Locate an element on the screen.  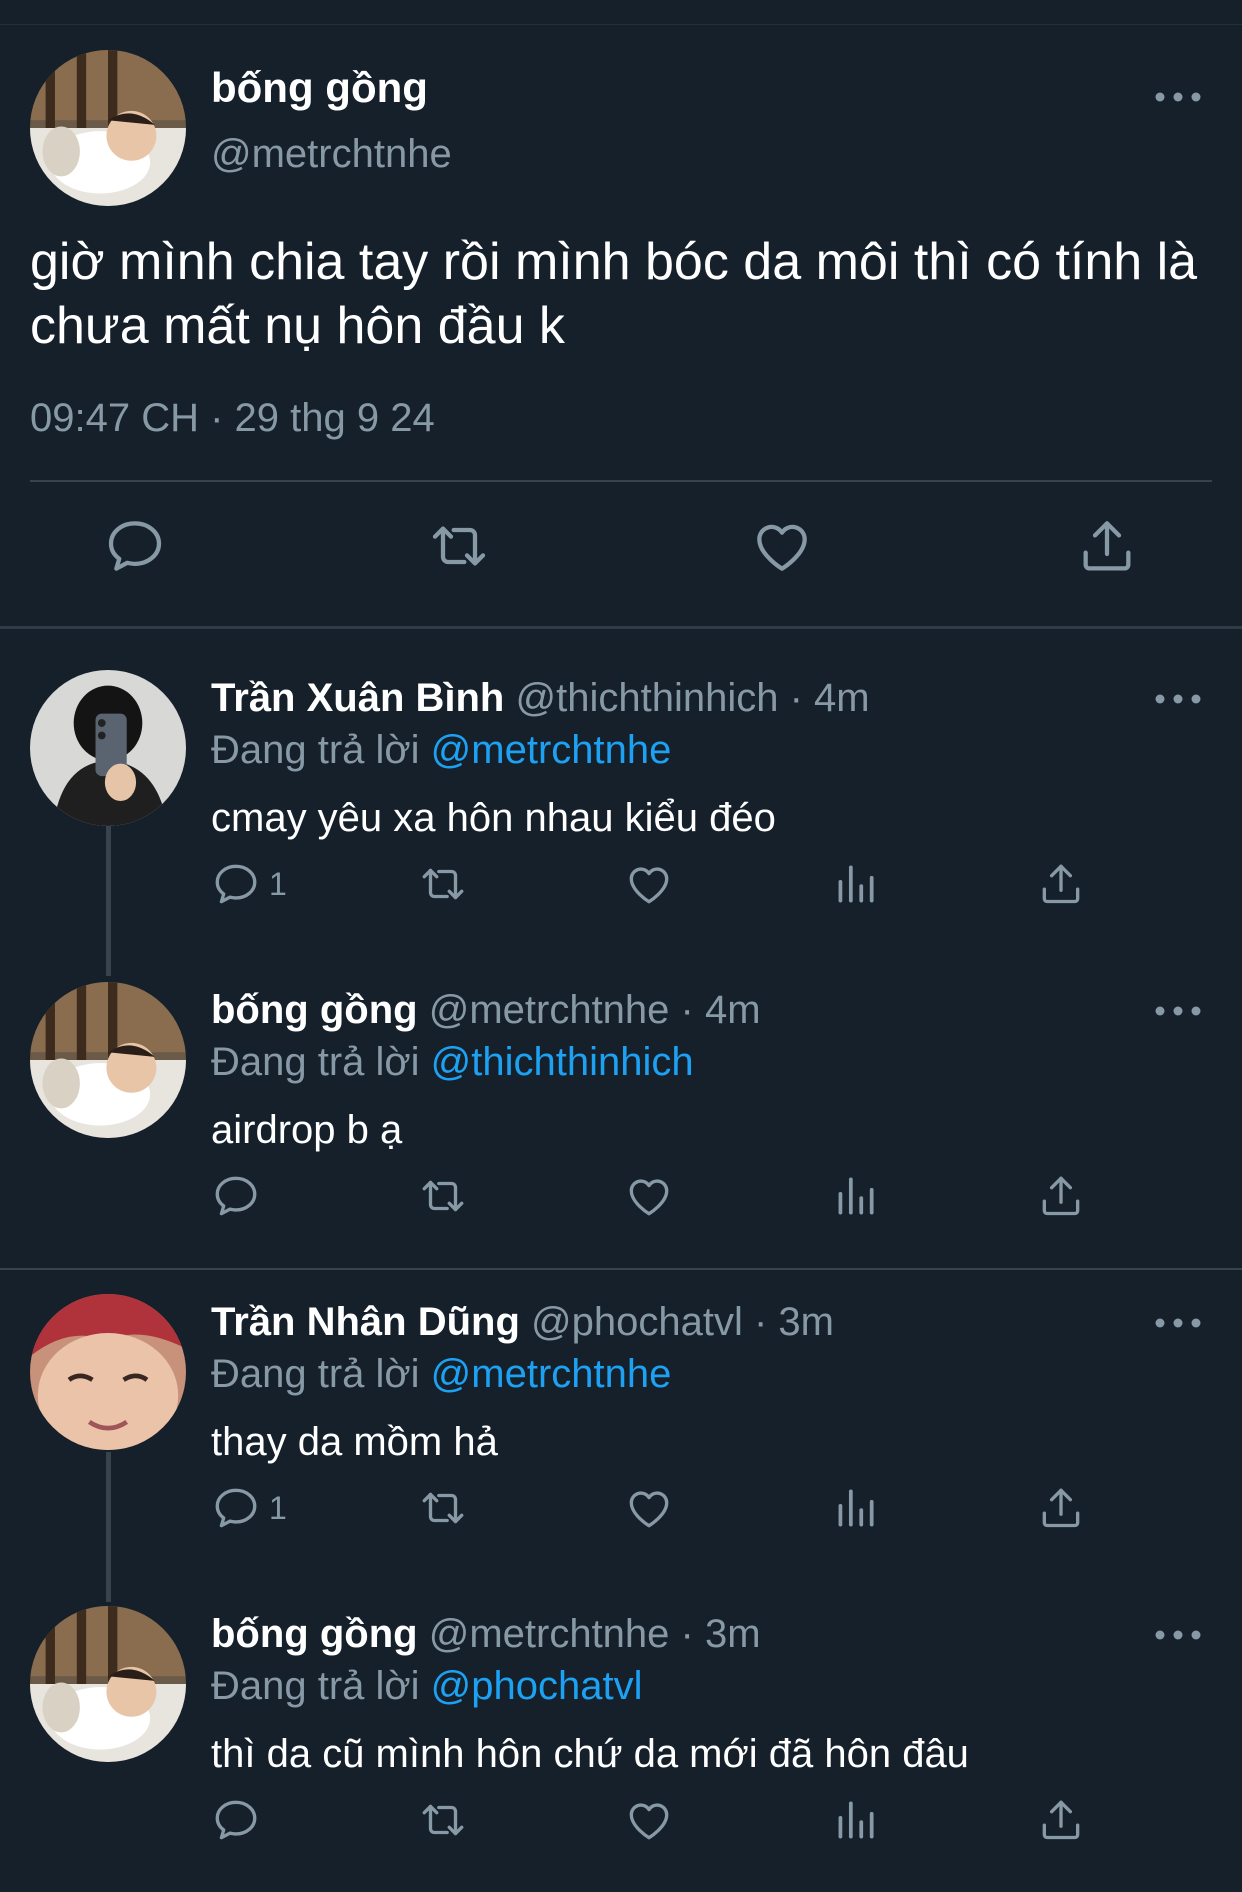
reply-text: airdrop b ạ is located at coordinates (307, 1130).